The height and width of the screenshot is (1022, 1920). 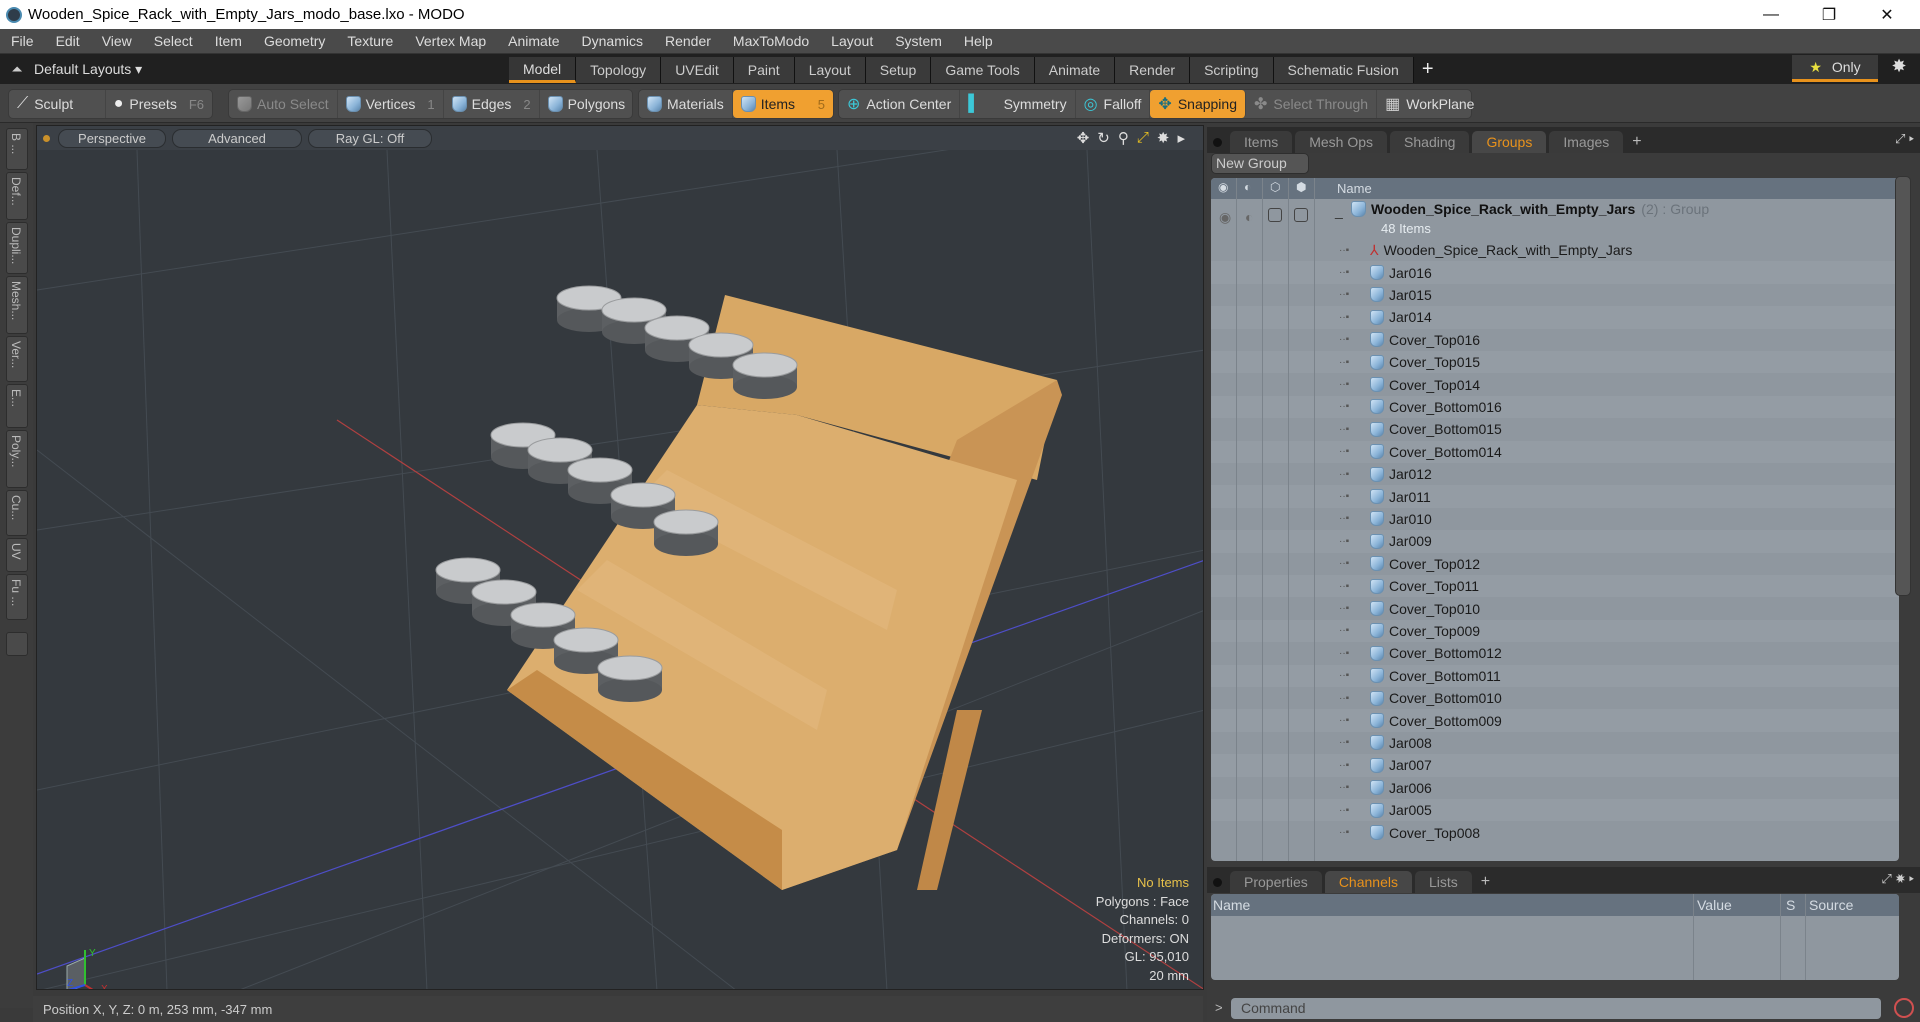 I want to click on left-tab-8: UV, so click(x=17, y=555).